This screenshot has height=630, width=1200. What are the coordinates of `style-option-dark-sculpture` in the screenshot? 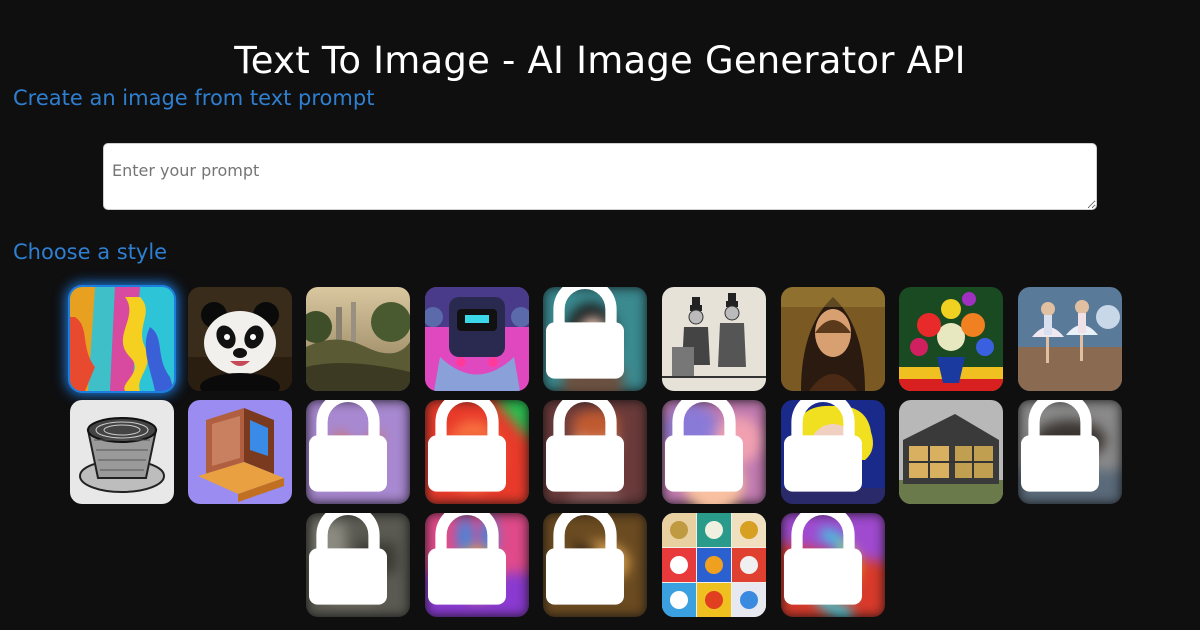 It's located at (1070, 452).